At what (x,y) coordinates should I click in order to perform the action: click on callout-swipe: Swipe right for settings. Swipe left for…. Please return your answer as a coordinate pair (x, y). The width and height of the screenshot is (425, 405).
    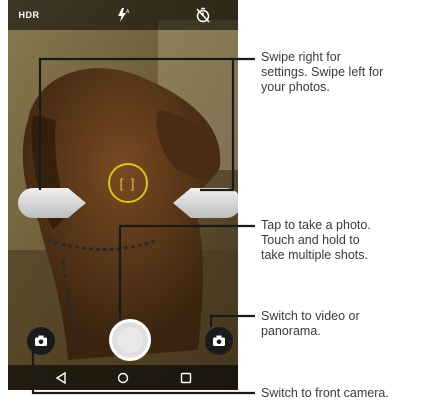
    Looking at the image, I should click on (322, 72).